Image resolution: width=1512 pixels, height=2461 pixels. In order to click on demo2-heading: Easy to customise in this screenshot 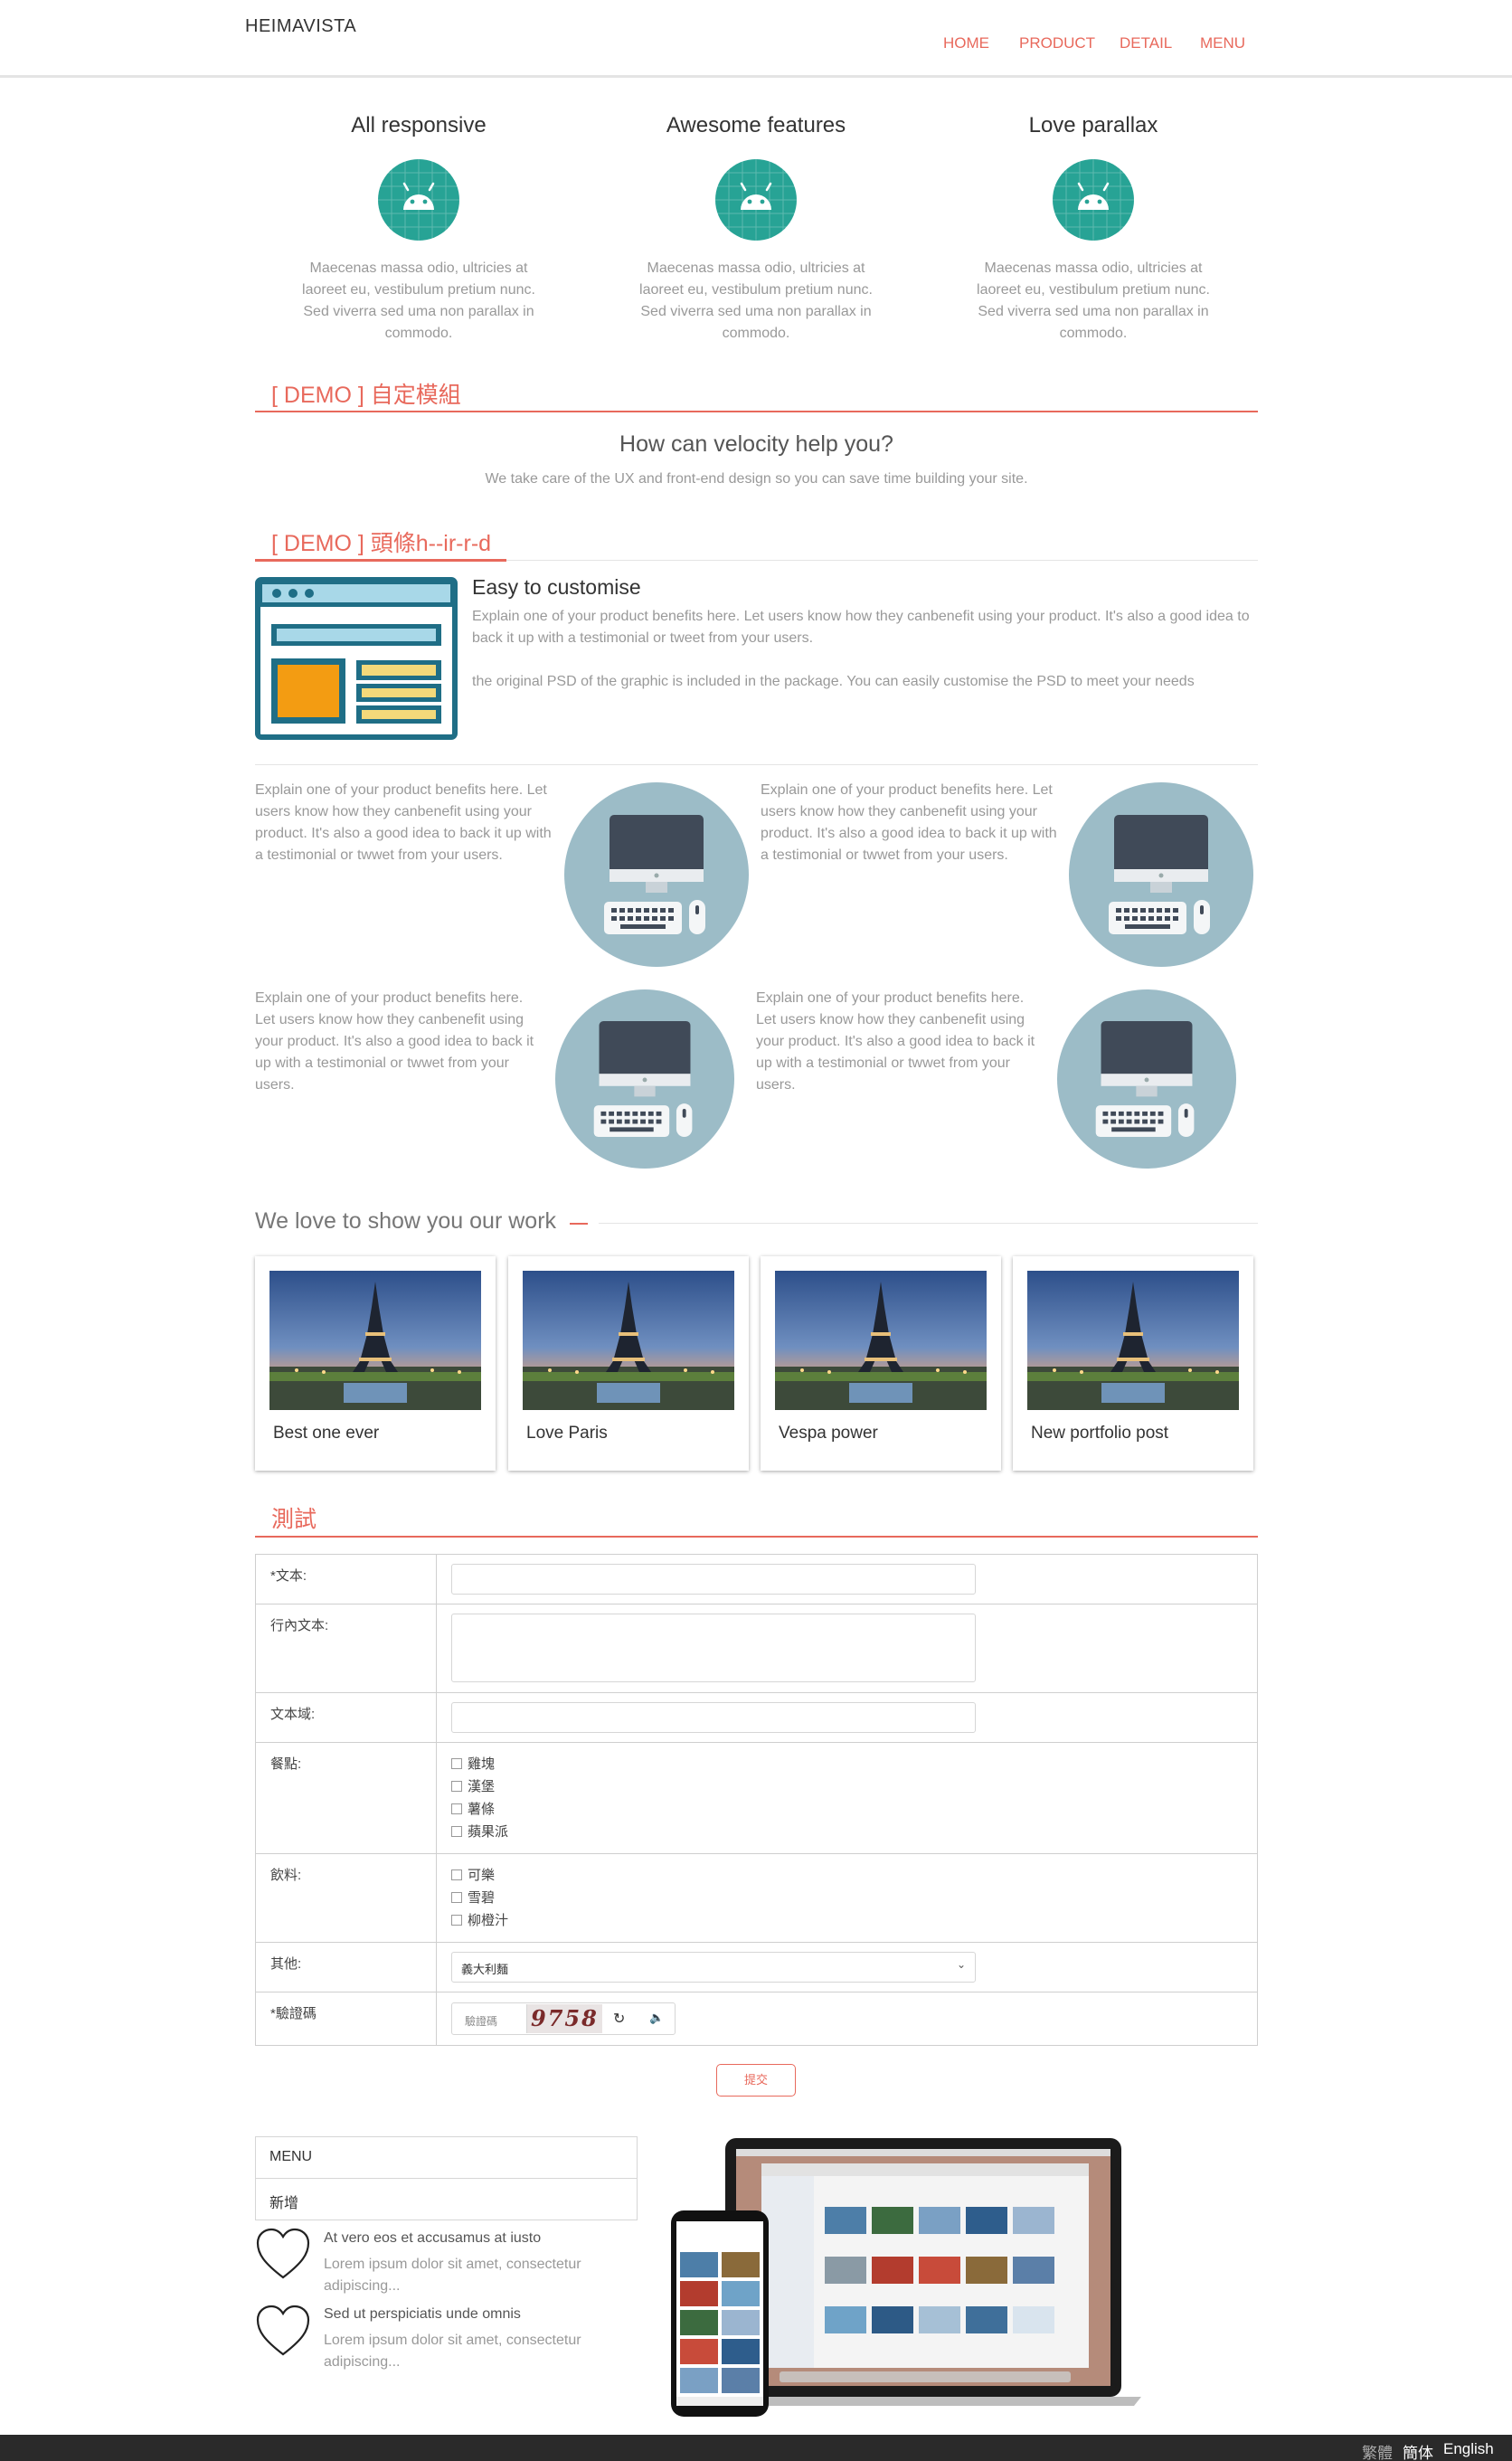, I will do `click(556, 587)`.